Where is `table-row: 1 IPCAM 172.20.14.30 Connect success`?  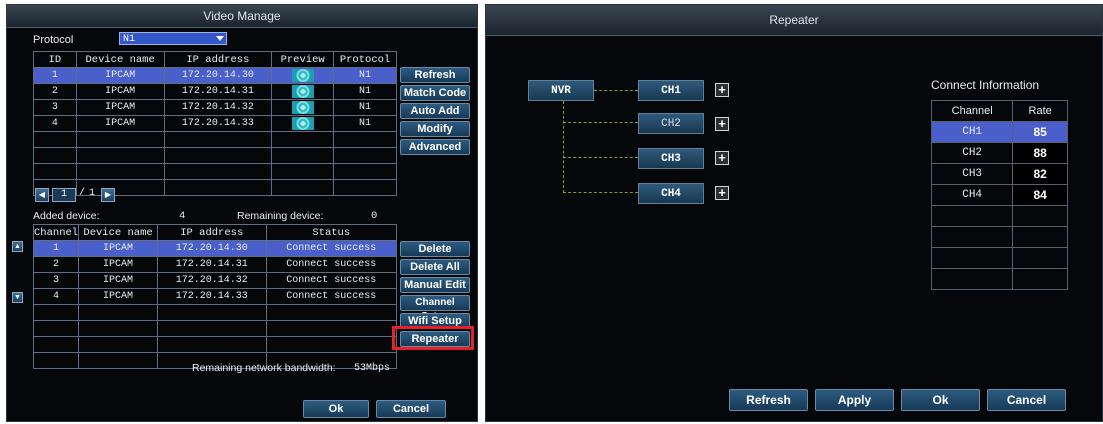
table-row: 1 IPCAM 172.20.14.30 Connect success is located at coordinates (214, 248).